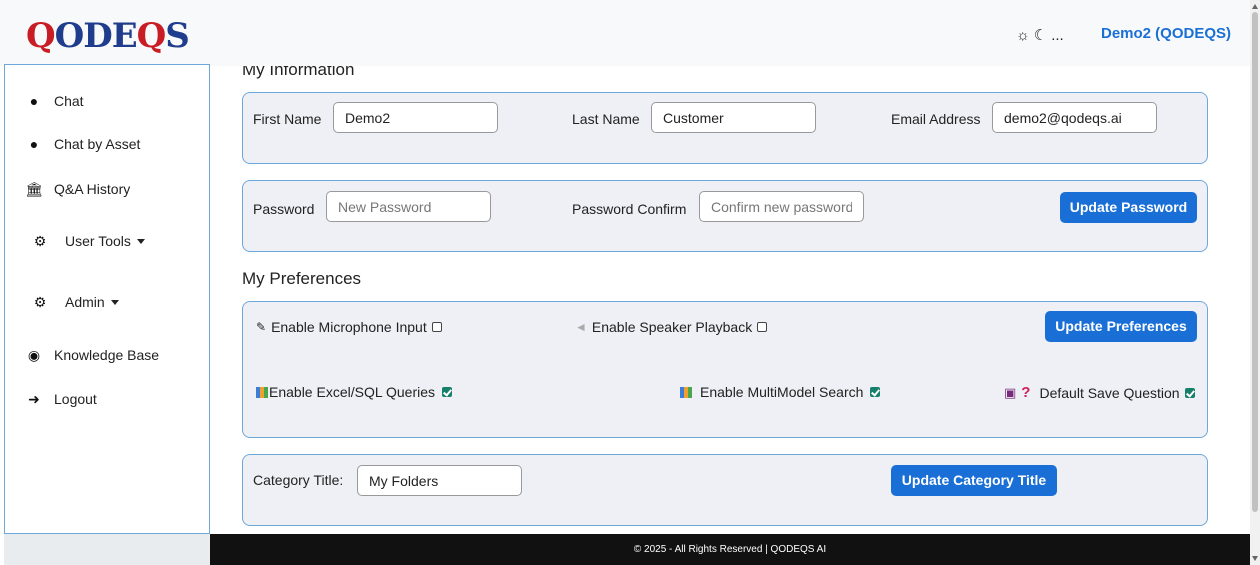  What do you see at coordinates (415, 117) in the screenshot?
I see `first-name-field` at bounding box center [415, 117].